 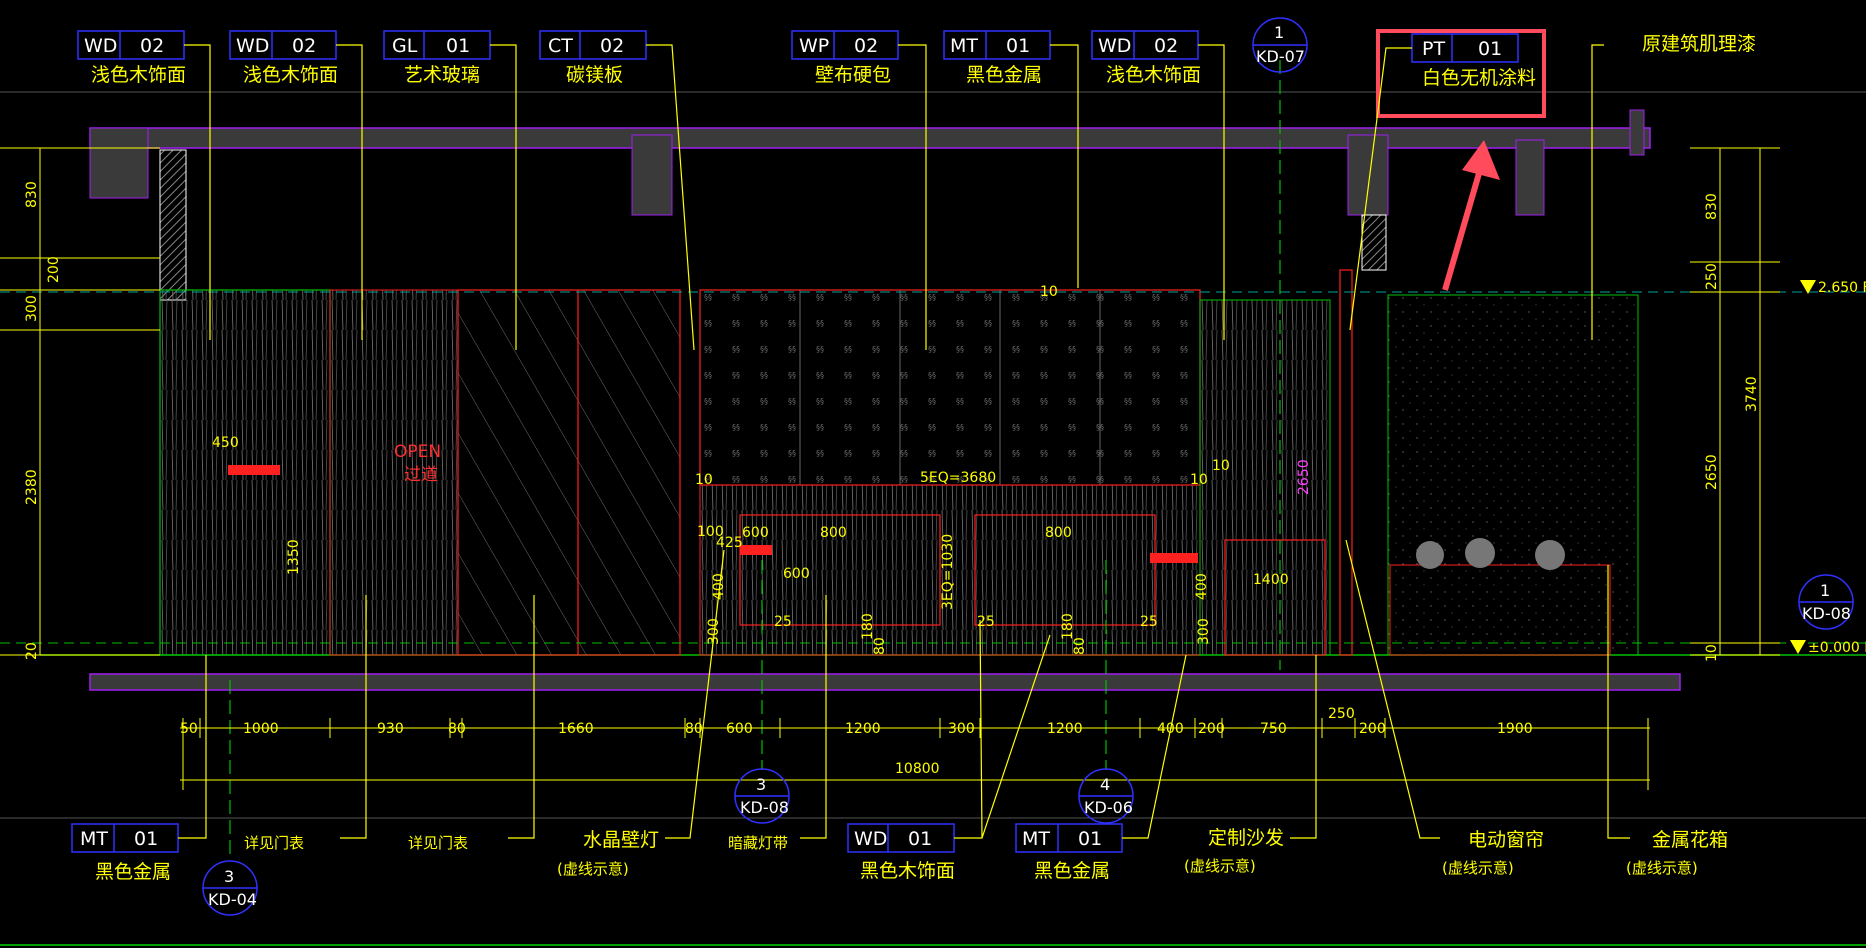 What do you see at coordinates (917, 769) in the screenshot?
I see `total-dim-10800: 10800` at bounding box center [917, 769].